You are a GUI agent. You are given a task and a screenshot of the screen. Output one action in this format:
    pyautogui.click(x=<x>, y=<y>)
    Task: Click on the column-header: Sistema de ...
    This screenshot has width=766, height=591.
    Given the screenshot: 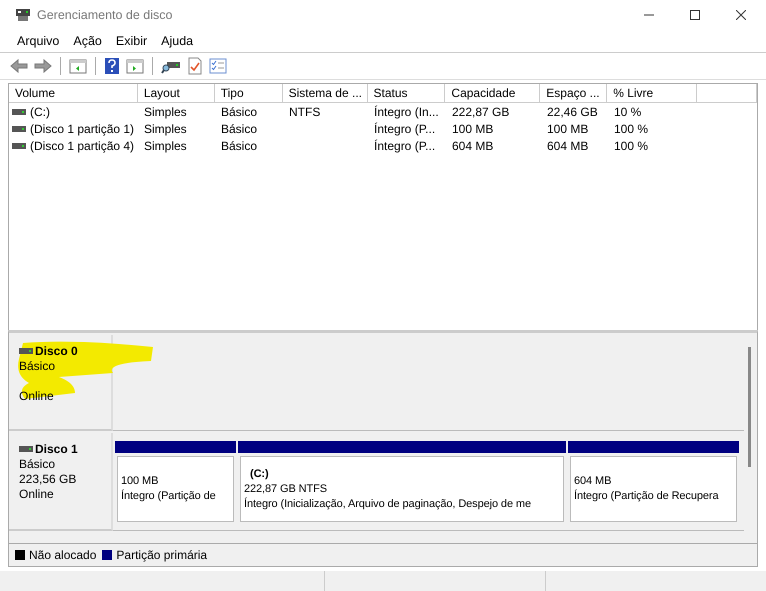 What is the action you would take?
    pyautogui.click(x=325, y=93)
    